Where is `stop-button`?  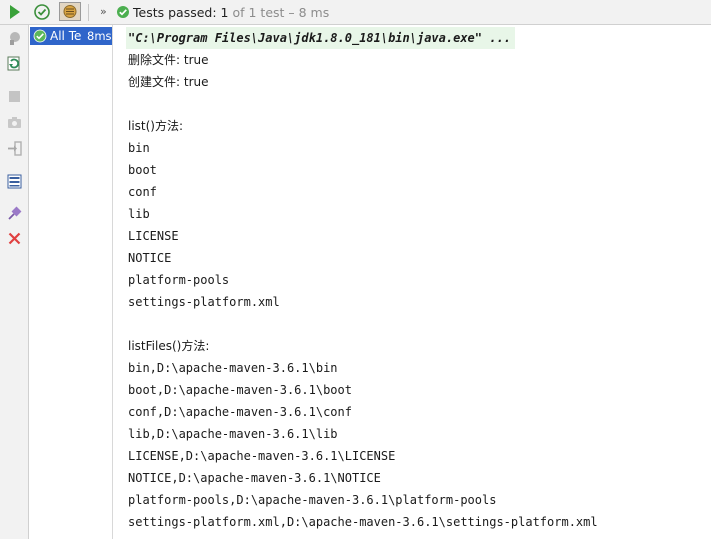
stop-button is located at coordinates (14, 96).